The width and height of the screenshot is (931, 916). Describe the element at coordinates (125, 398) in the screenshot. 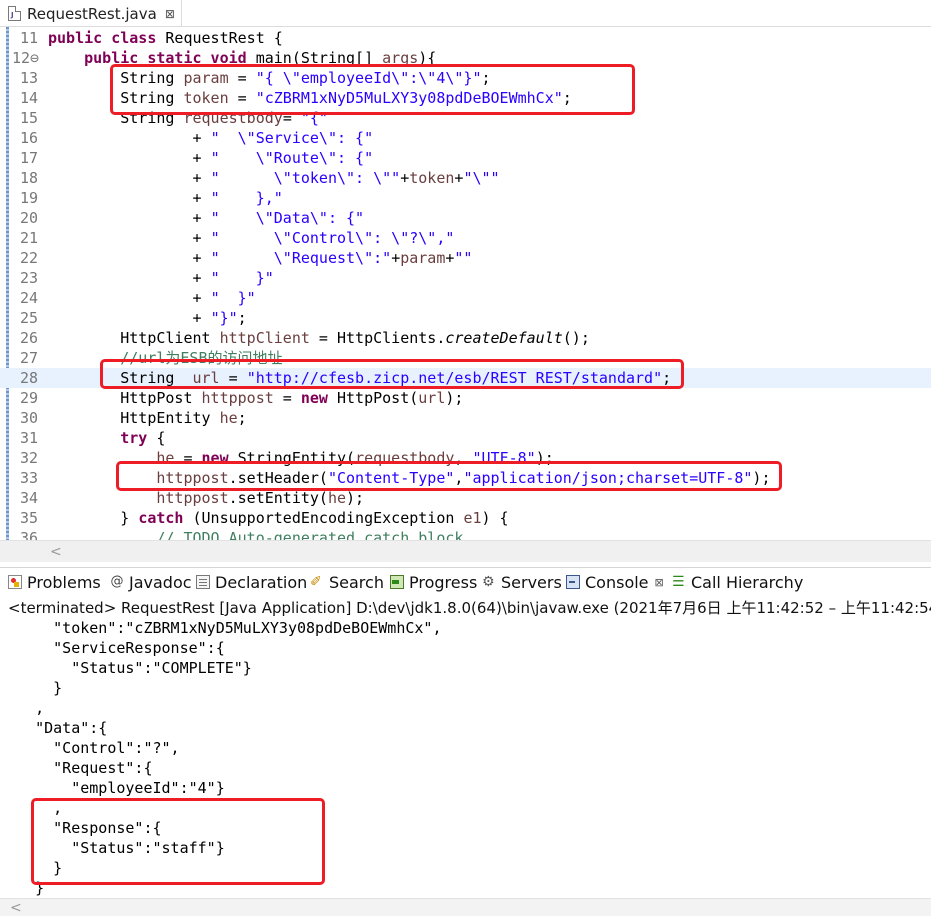

I see `code-token: HttpPost` at that location.